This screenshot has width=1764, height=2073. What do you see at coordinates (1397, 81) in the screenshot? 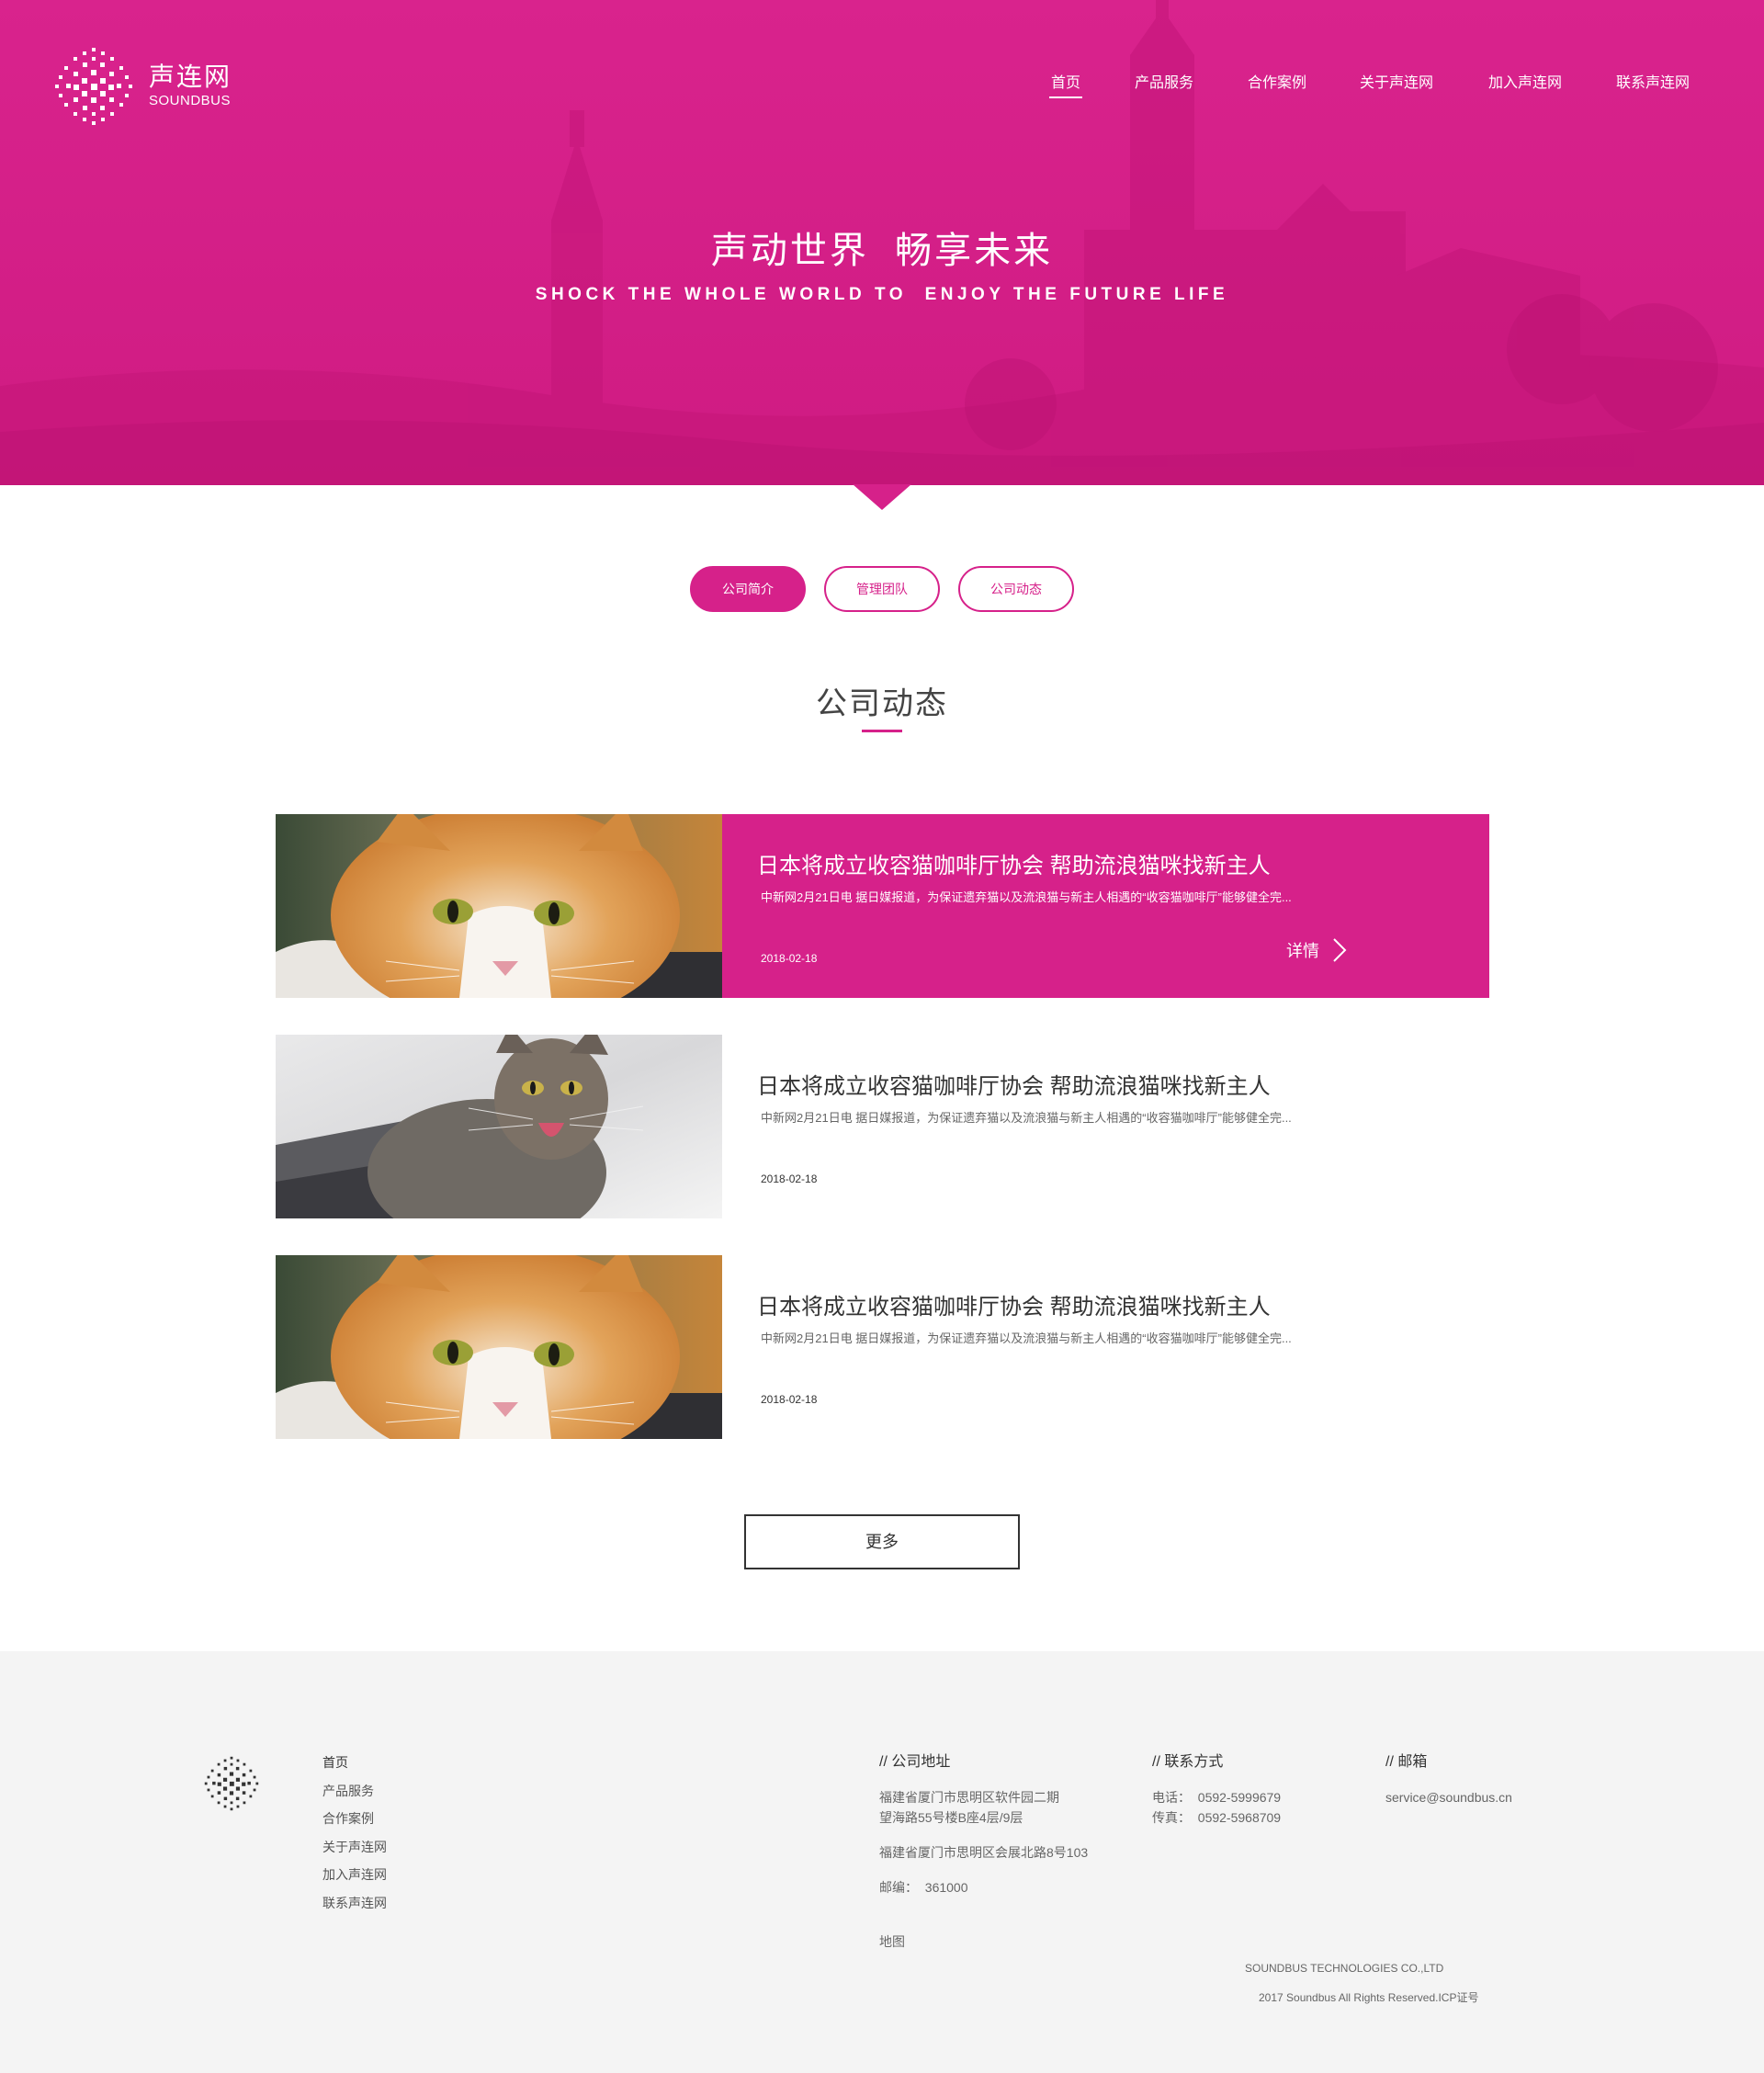
I see `nav-item-about: 关于声连网` at bounding box center [1397, 81].